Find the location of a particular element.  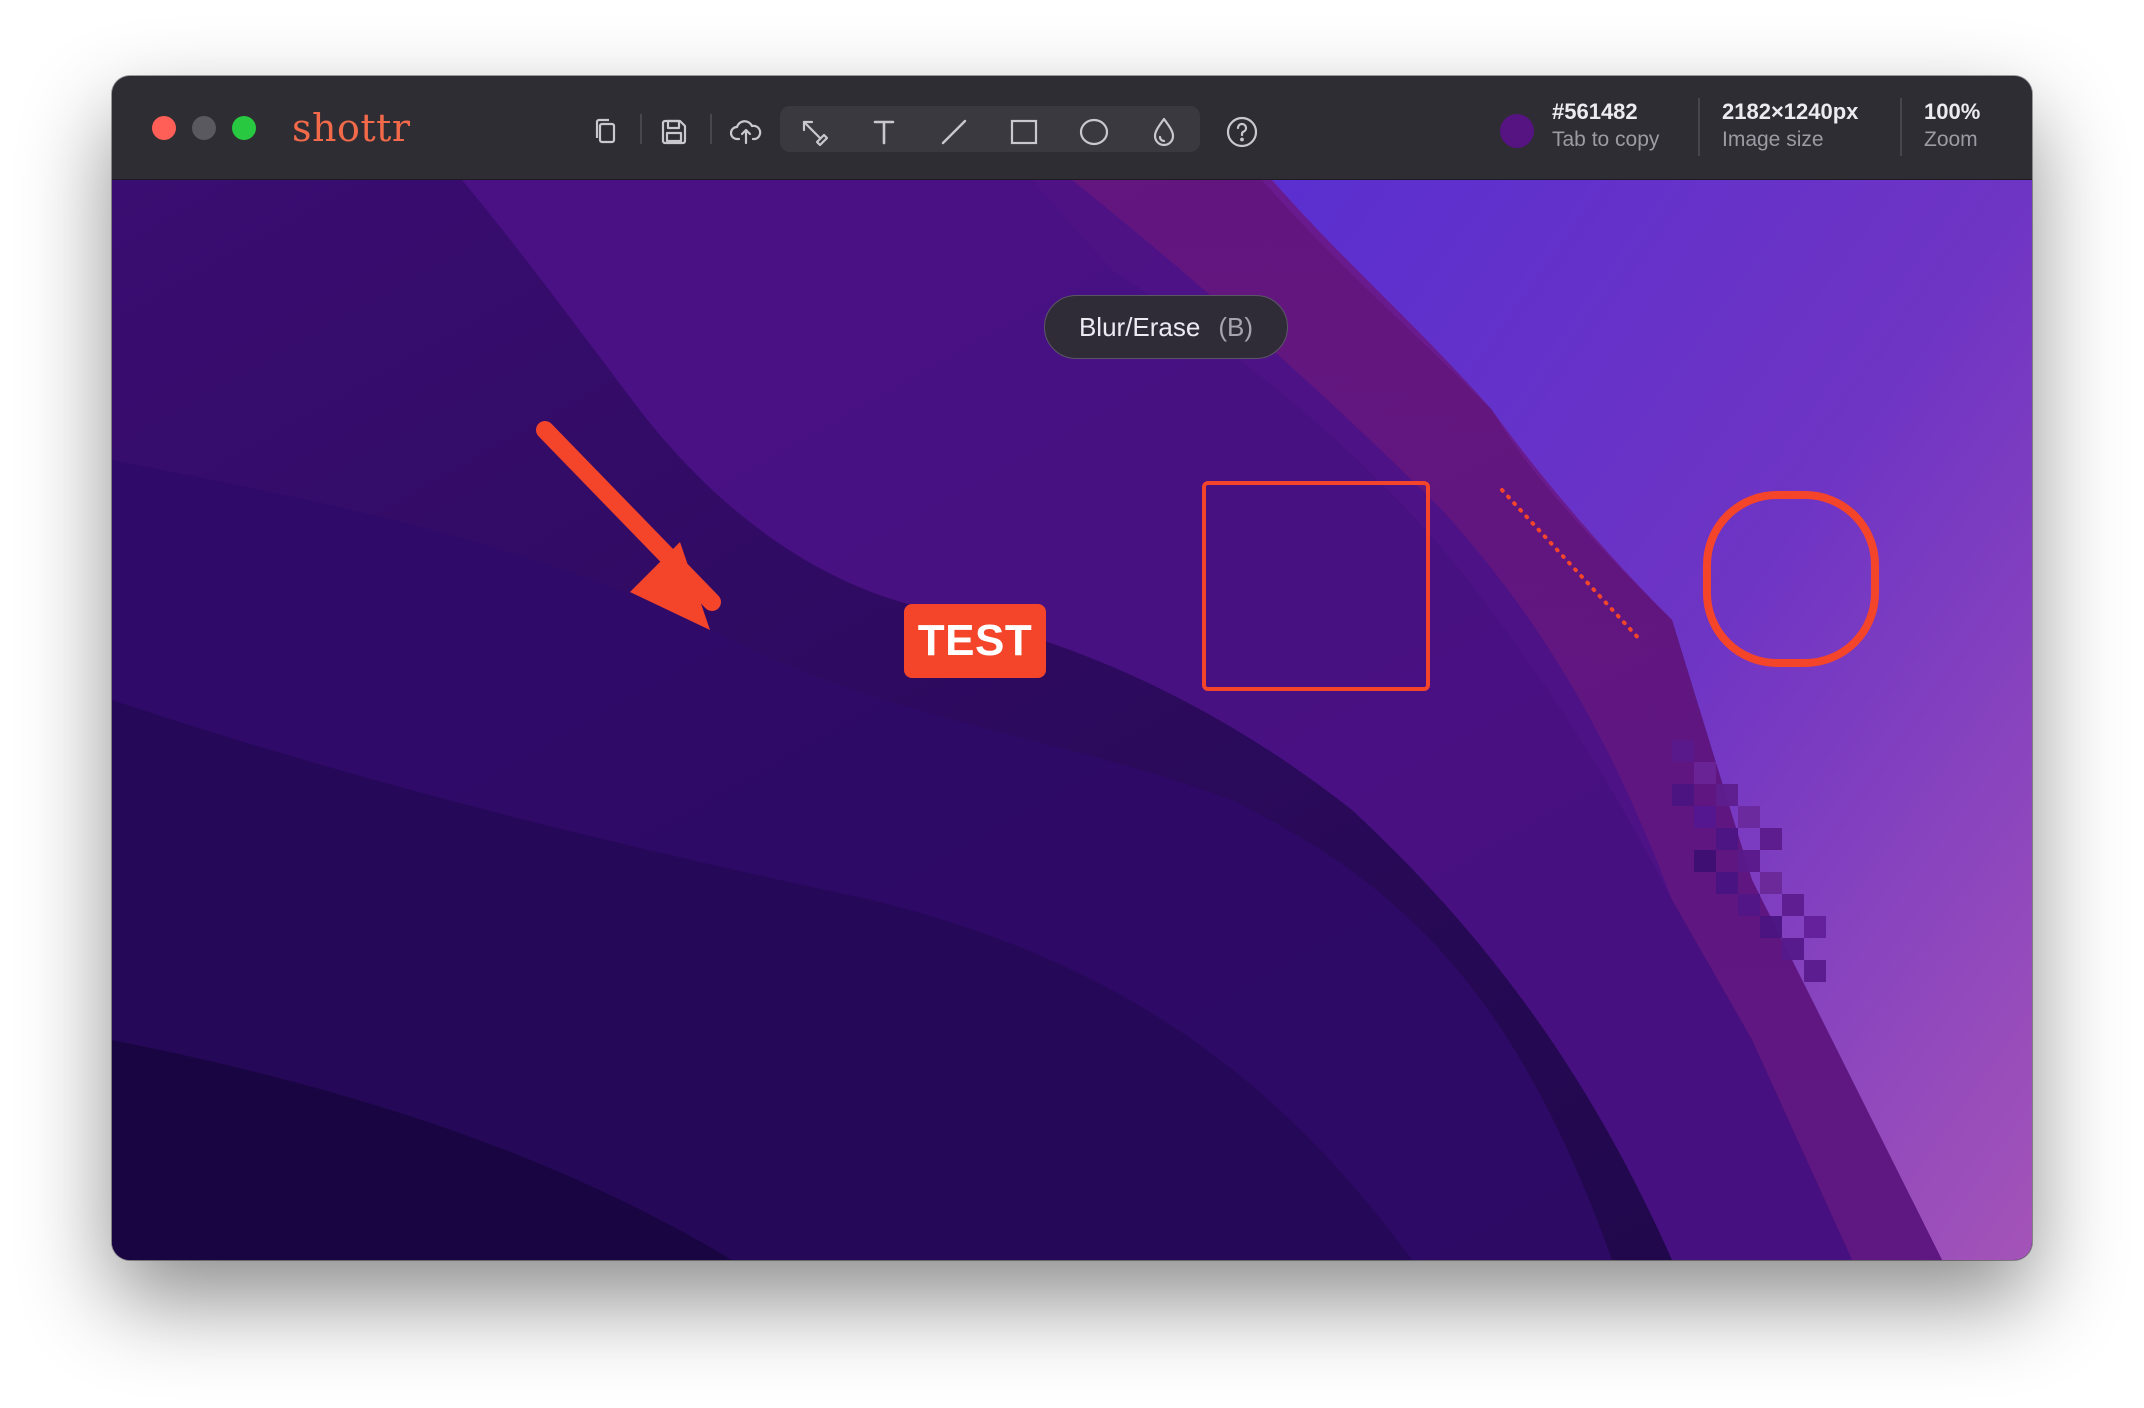

blur-erase-tooltip: Blur/Erase (B) is located at coordinates (1166, 327).